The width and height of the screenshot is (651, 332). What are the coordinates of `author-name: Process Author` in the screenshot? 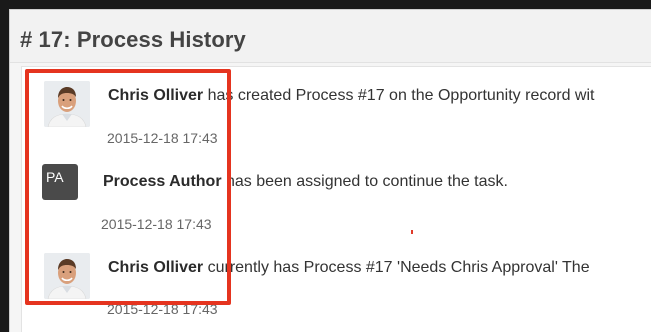 It's located at (162, 181).